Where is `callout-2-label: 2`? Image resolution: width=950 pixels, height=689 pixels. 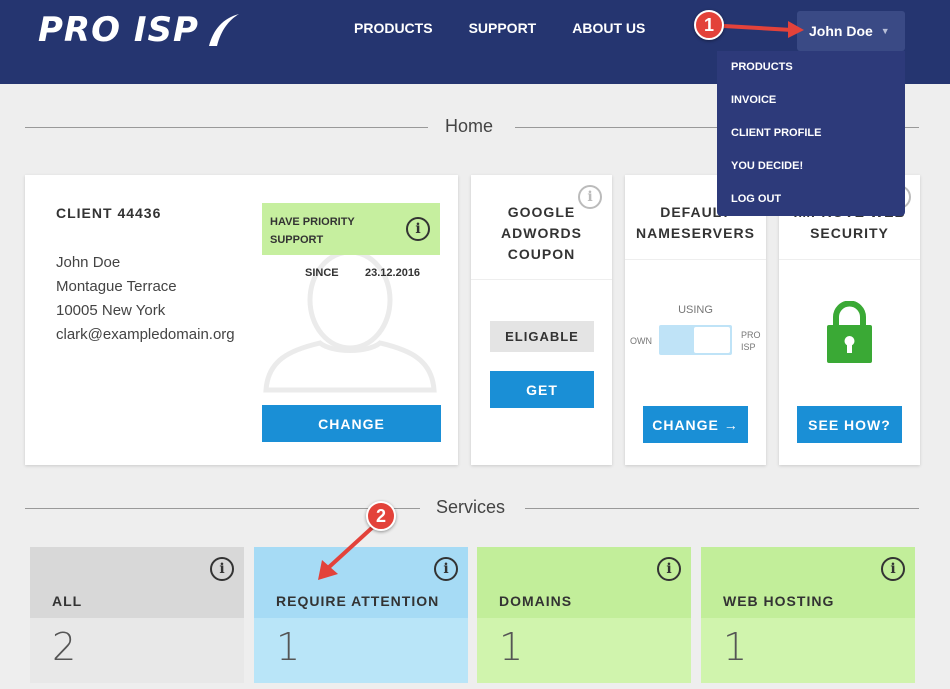
callout-2-label: 2 is located at coordinates (380, 515).